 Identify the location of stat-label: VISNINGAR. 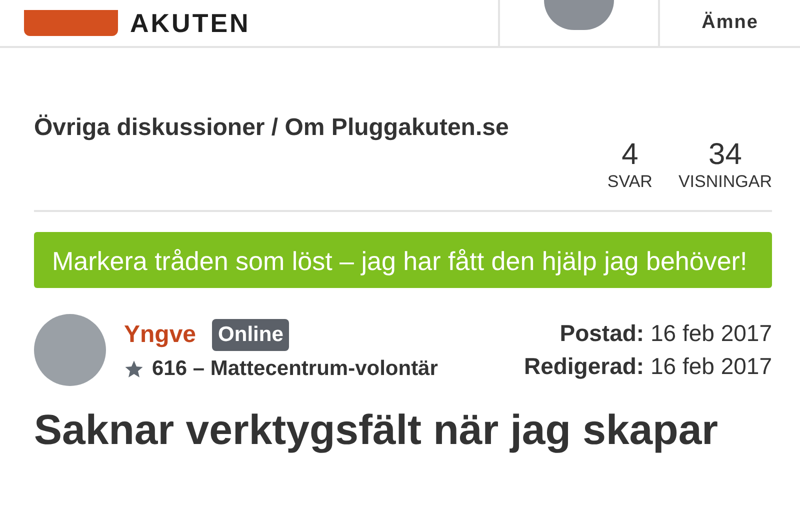
(725, 182).